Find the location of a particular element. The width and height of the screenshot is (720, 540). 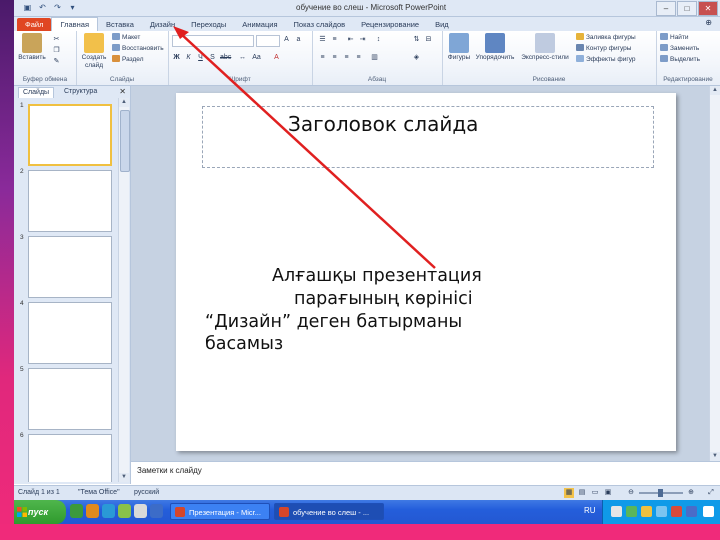

close-button: ✕ is located at coordinates (708, 8).